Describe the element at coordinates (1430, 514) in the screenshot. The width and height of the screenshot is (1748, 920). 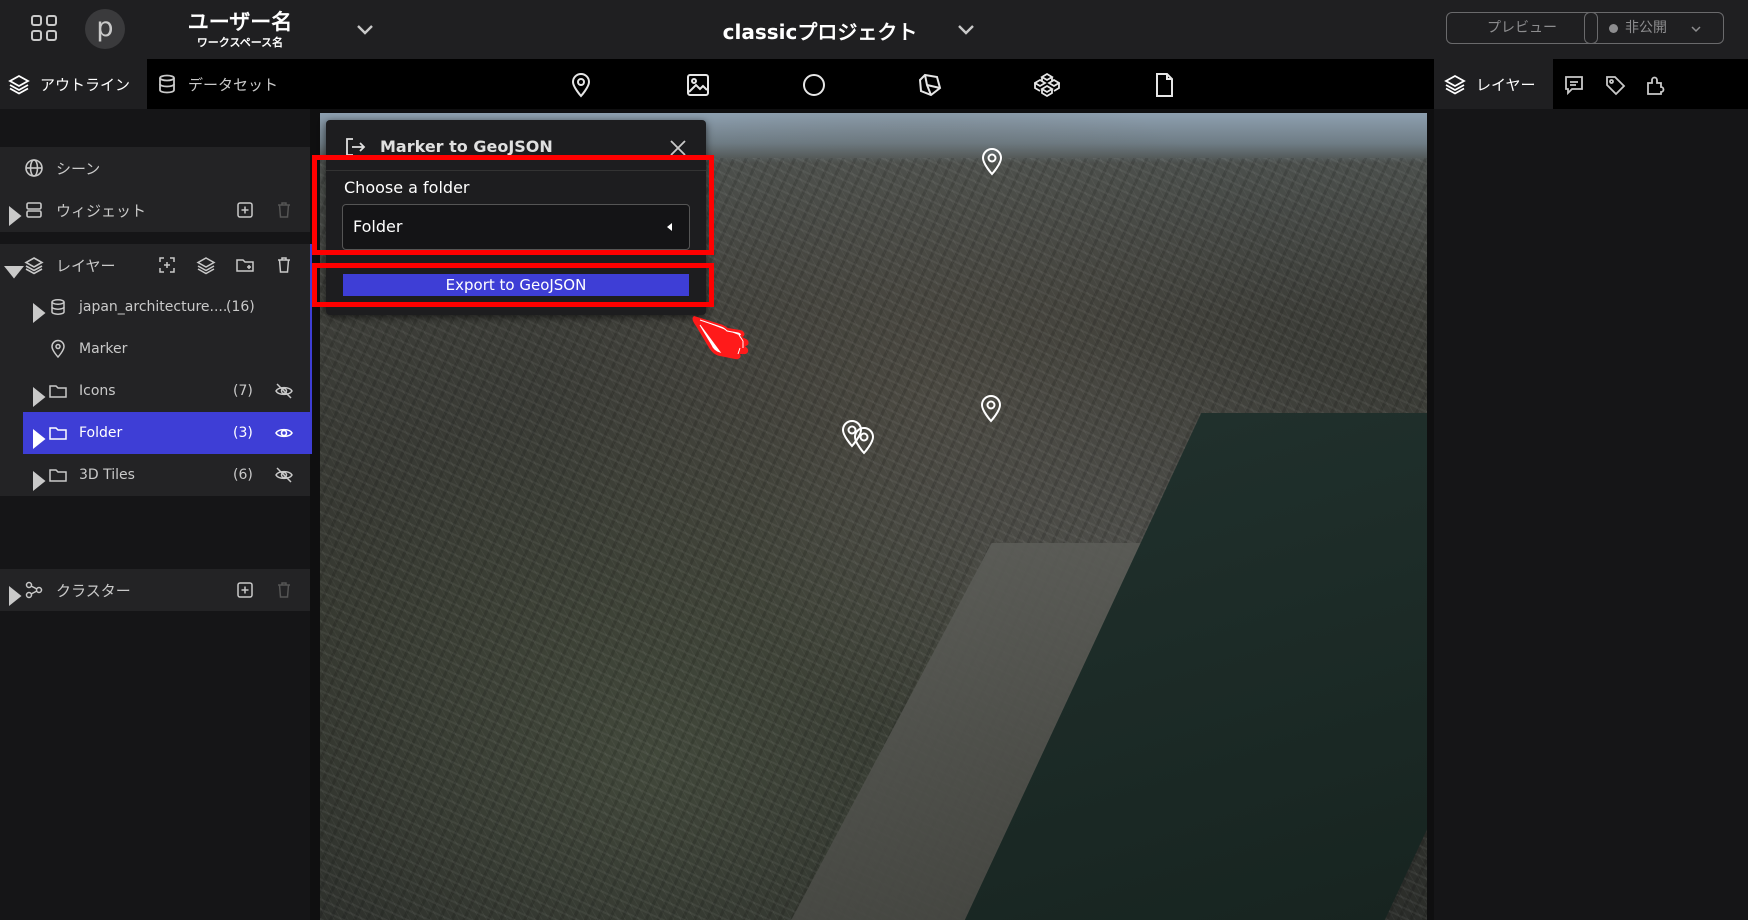
I see `panel-separator` at that location.